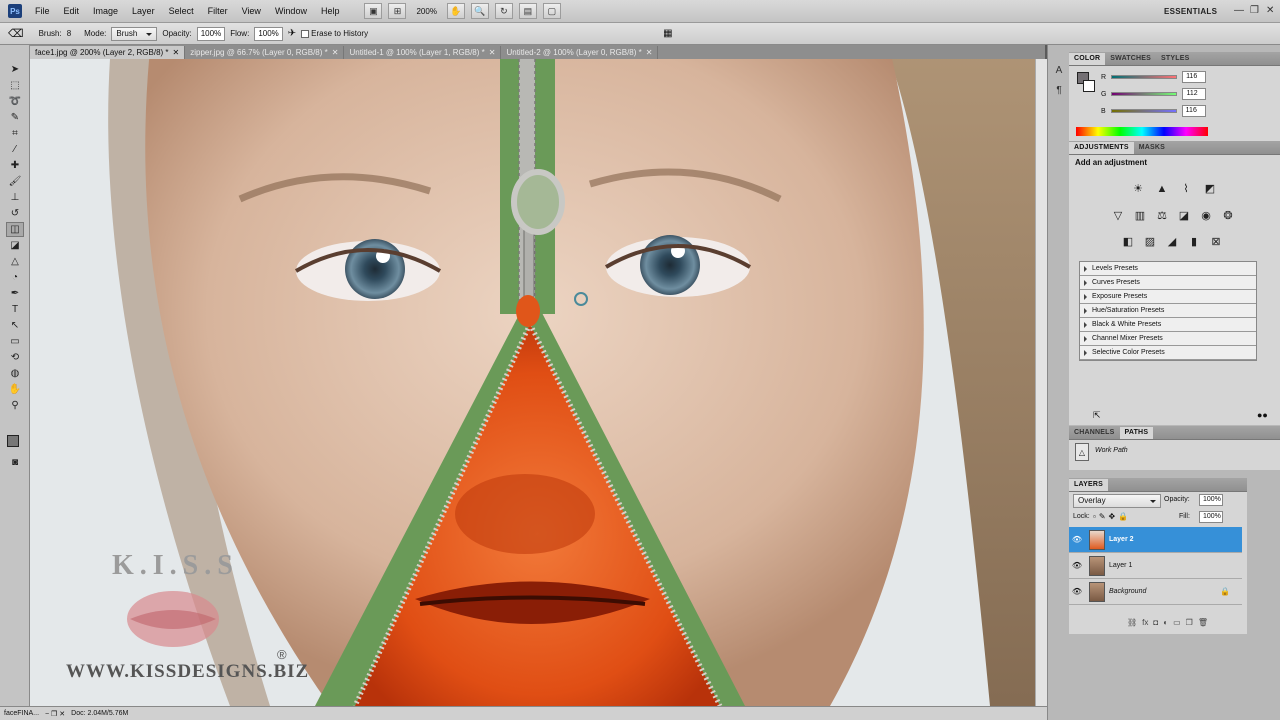 The width and height of the screenshot is (1280, 720). I want to click on healing-brush-tool-icon: ✚, so click(15, 165).